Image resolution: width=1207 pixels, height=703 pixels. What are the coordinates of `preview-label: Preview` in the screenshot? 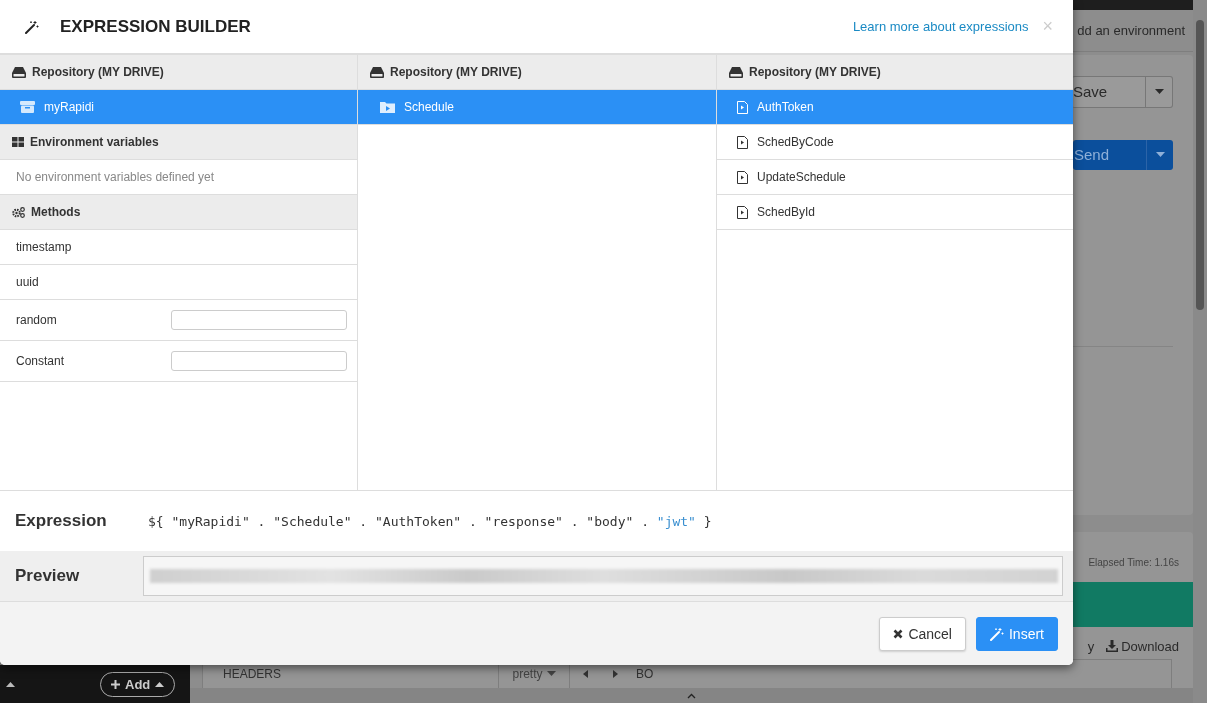 It's located at (48, 576).